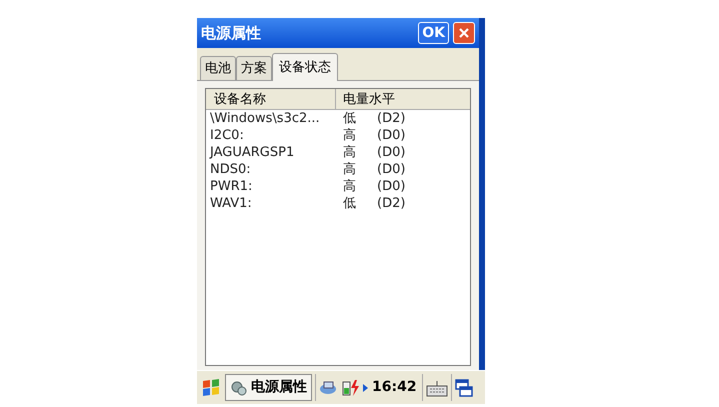 Image resolution: width=719 pixels, height=407 pixels. I want to click on table-cell-text: PWR1:, so click(231, 186).